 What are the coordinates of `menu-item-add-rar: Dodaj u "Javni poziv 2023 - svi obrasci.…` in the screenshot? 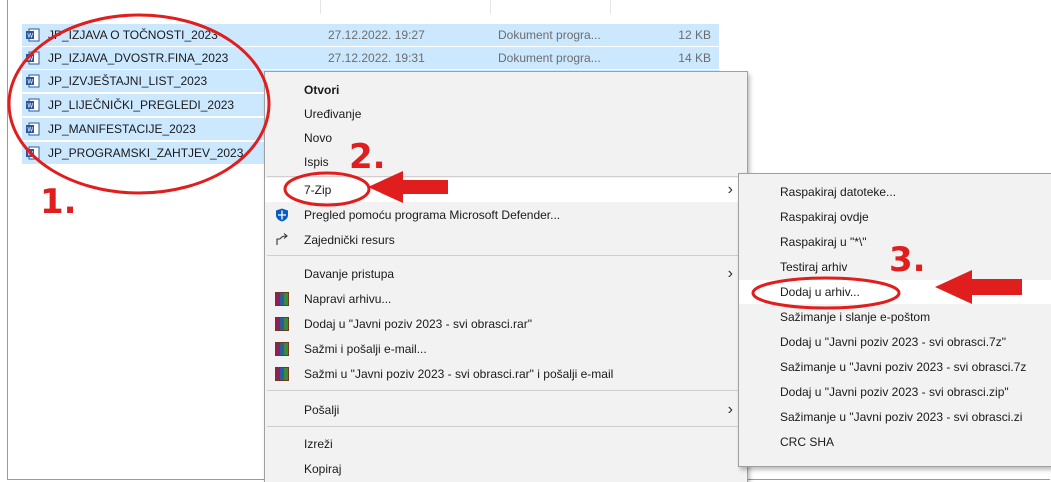 It's located at (506, 324).